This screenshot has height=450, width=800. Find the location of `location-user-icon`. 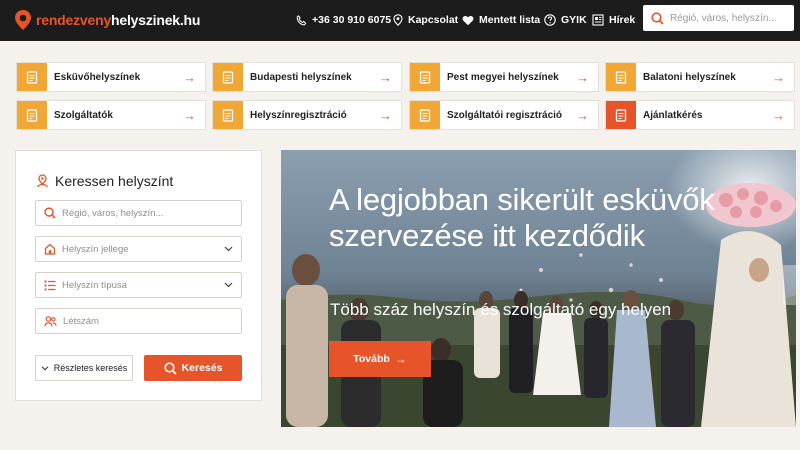

location-user-icon is located at coordinates (42, 181).